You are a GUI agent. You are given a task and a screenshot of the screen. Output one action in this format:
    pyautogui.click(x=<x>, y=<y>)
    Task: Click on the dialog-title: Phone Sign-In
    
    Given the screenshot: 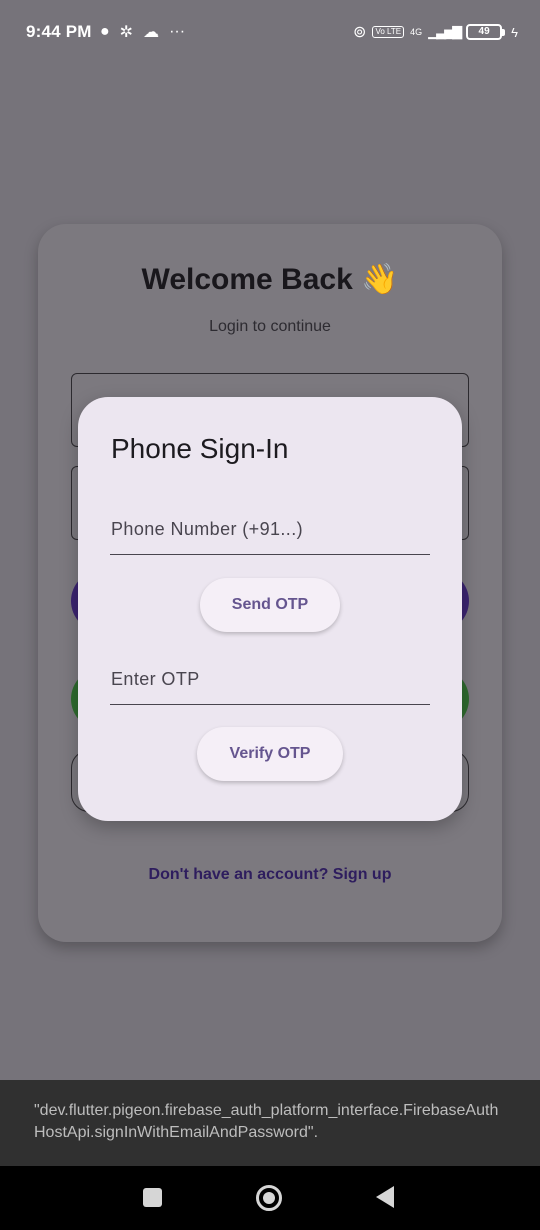 What is the action you would take?
    pyautogui.click(x=200, y=448)
    